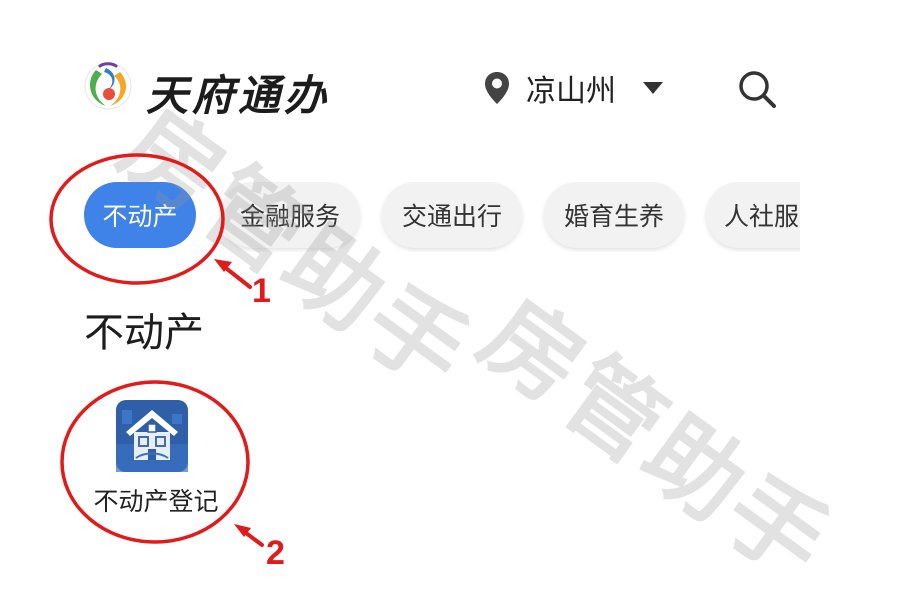  I want to click on annotation-step-1: 1, so click(261, 291).